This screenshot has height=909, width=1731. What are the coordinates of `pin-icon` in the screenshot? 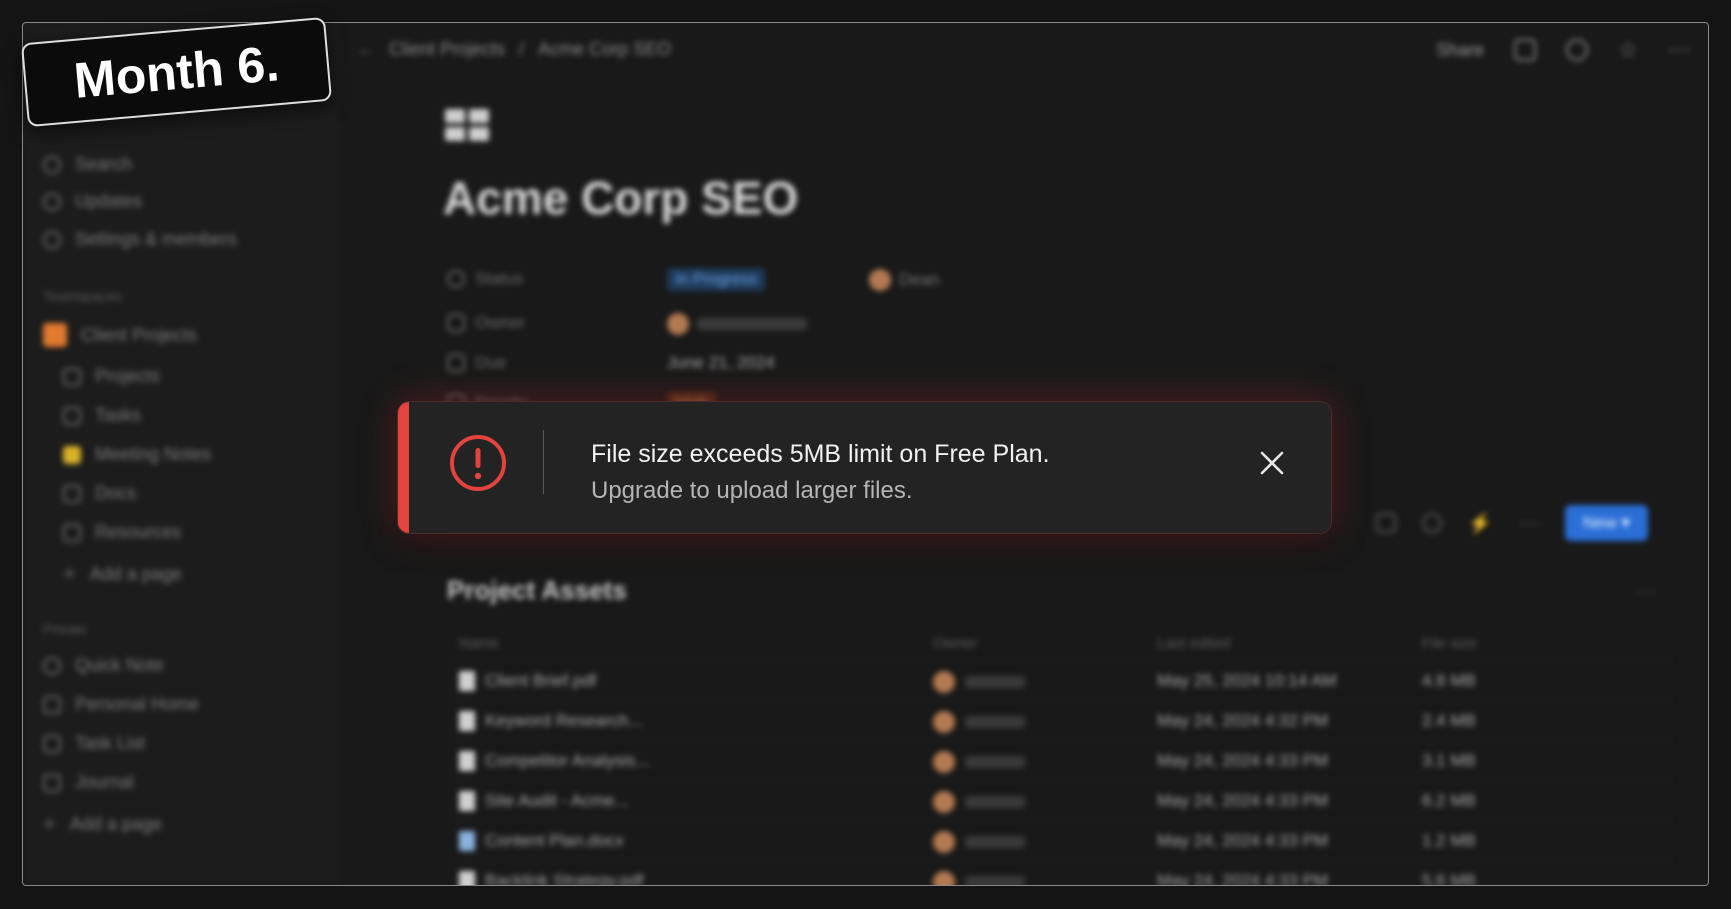 It's located at (52, 665).